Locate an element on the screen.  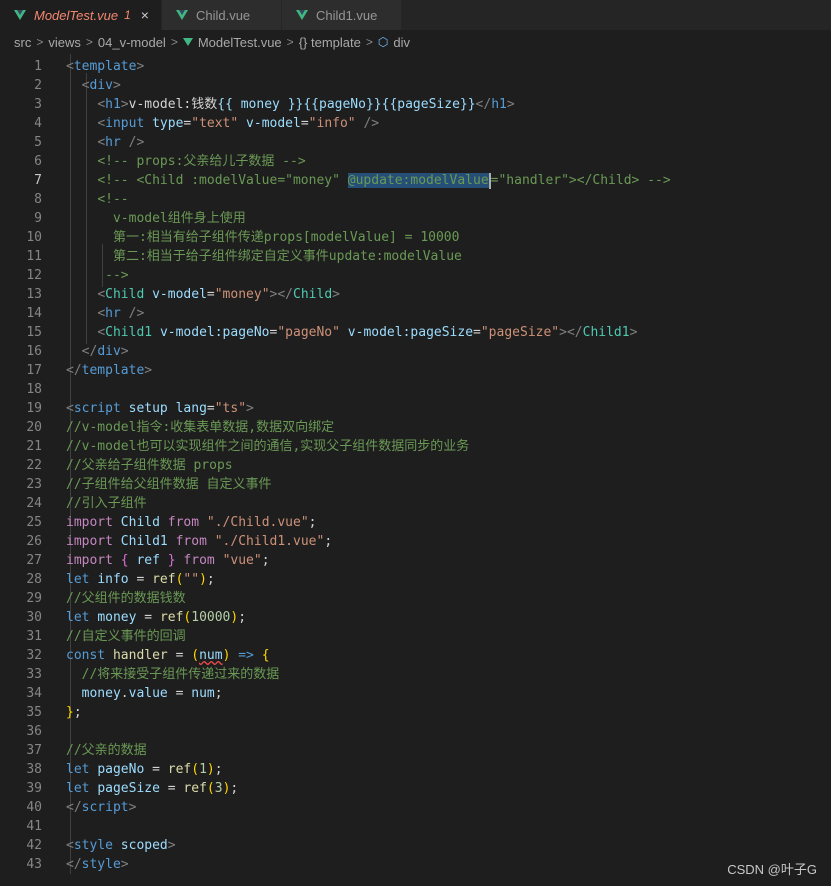
html-comment: --> is located at coordinates (117, 275).